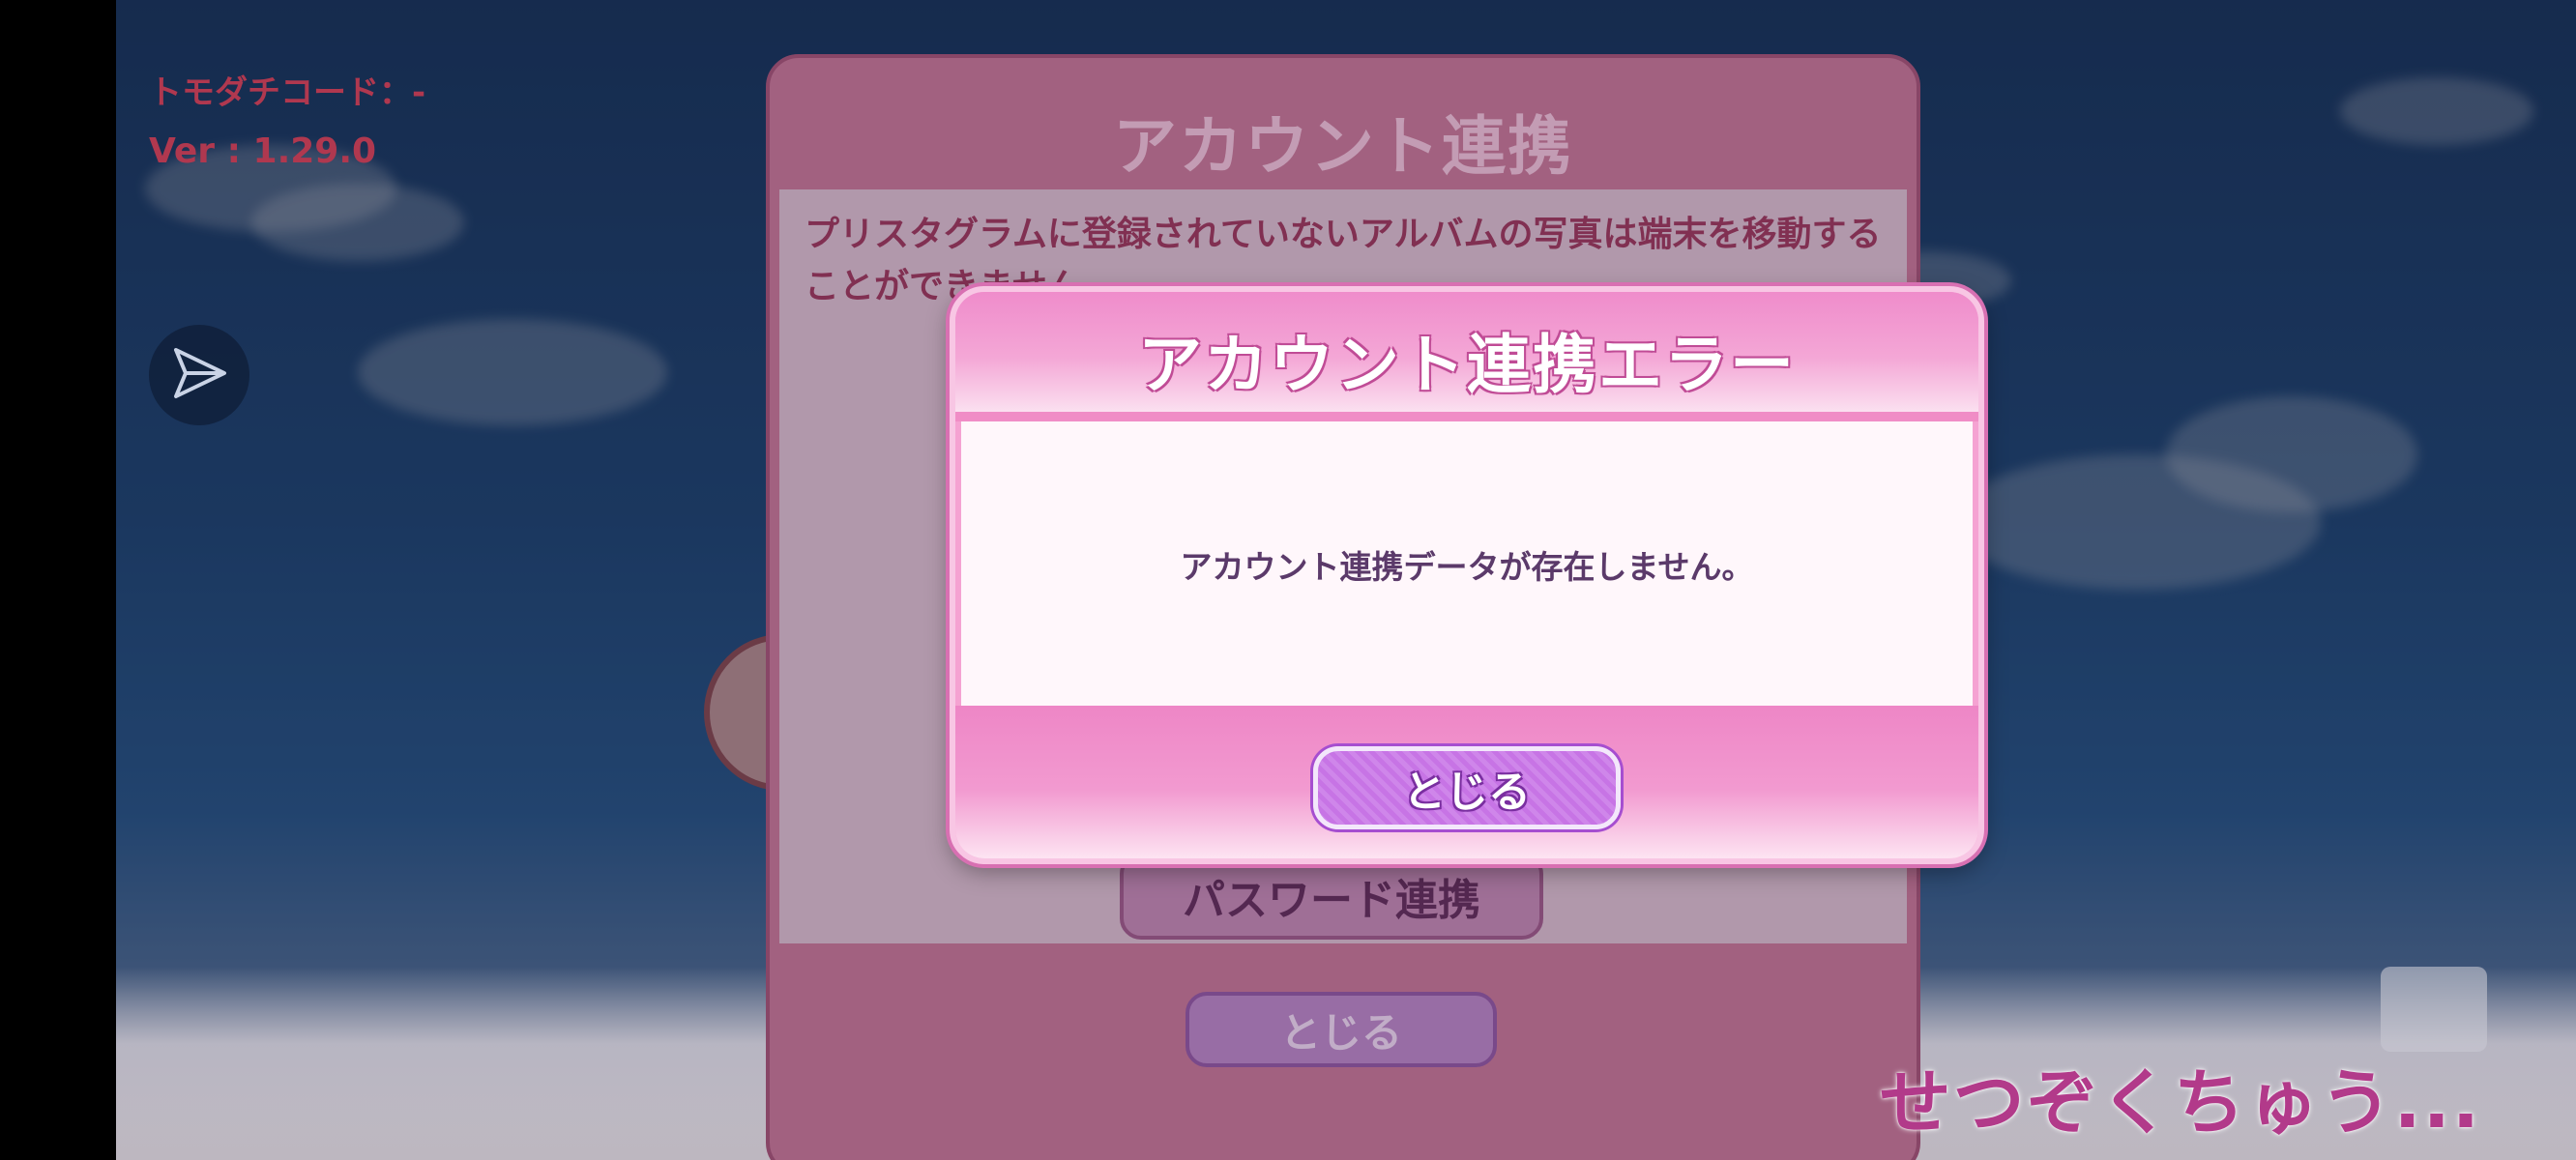 Image resolution: width=2576 pixels, height=1160 pixels. I want to click on home-icon, so click(2434, 1010).